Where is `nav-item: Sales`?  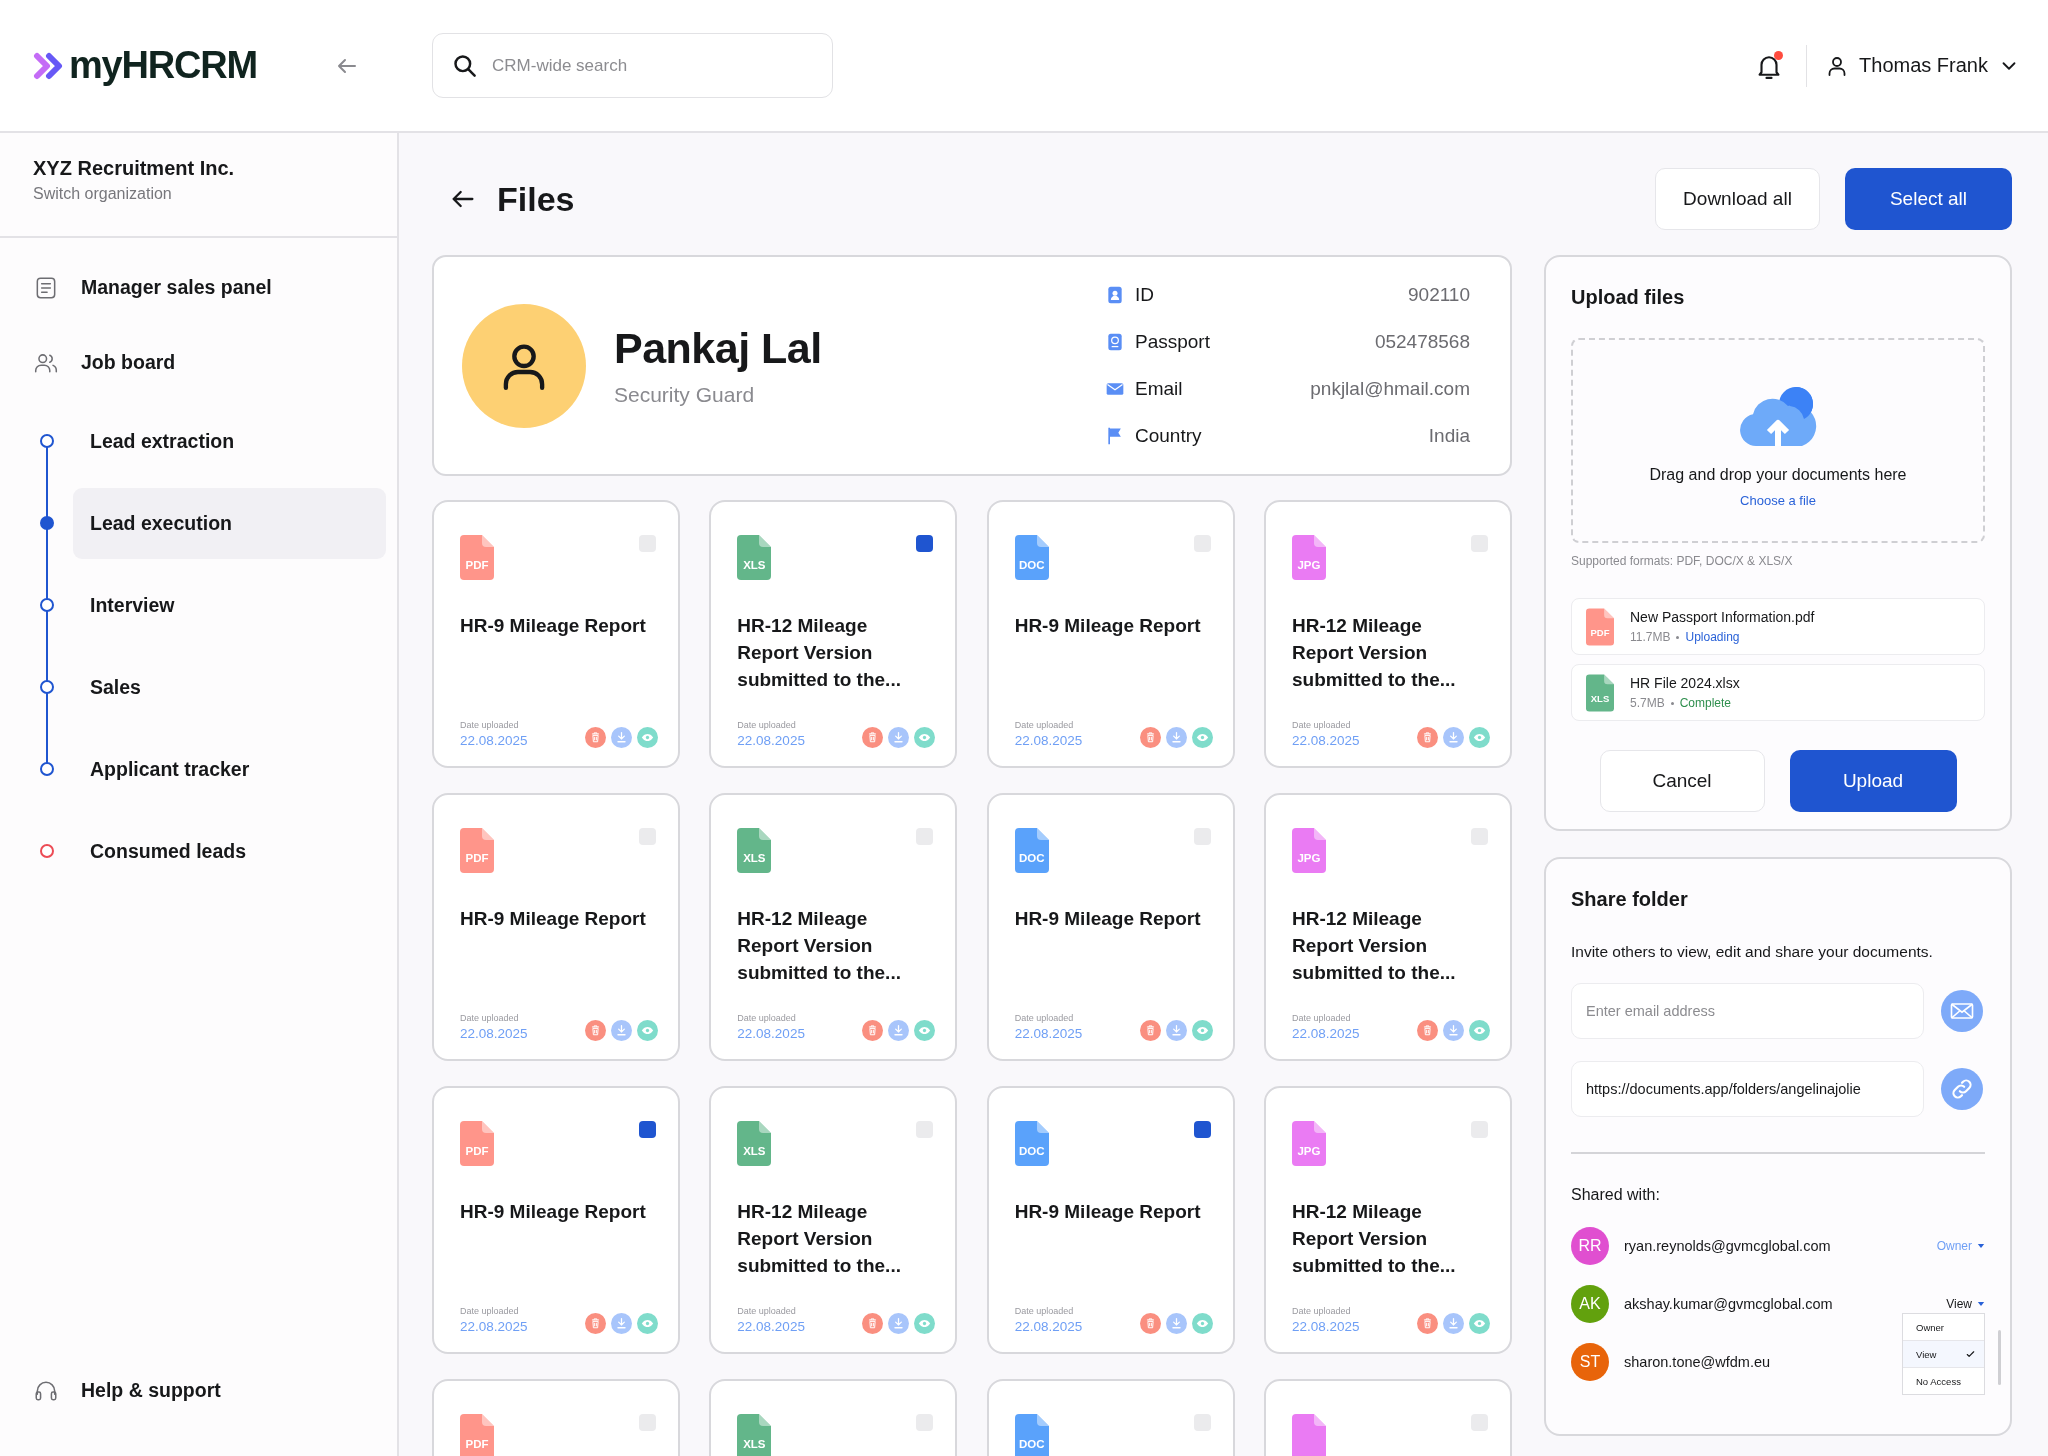
nav-item: Sales is located at coordinates (229, 687).